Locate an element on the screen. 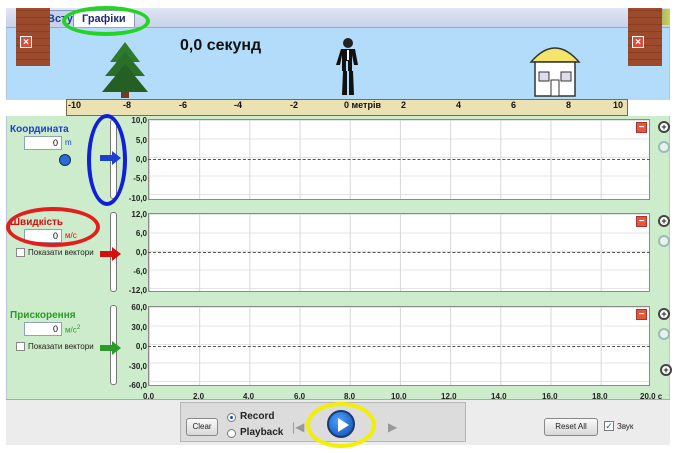 This screenshot has height=453, width=678. record-label: Record is located at coordinates (257, 416).